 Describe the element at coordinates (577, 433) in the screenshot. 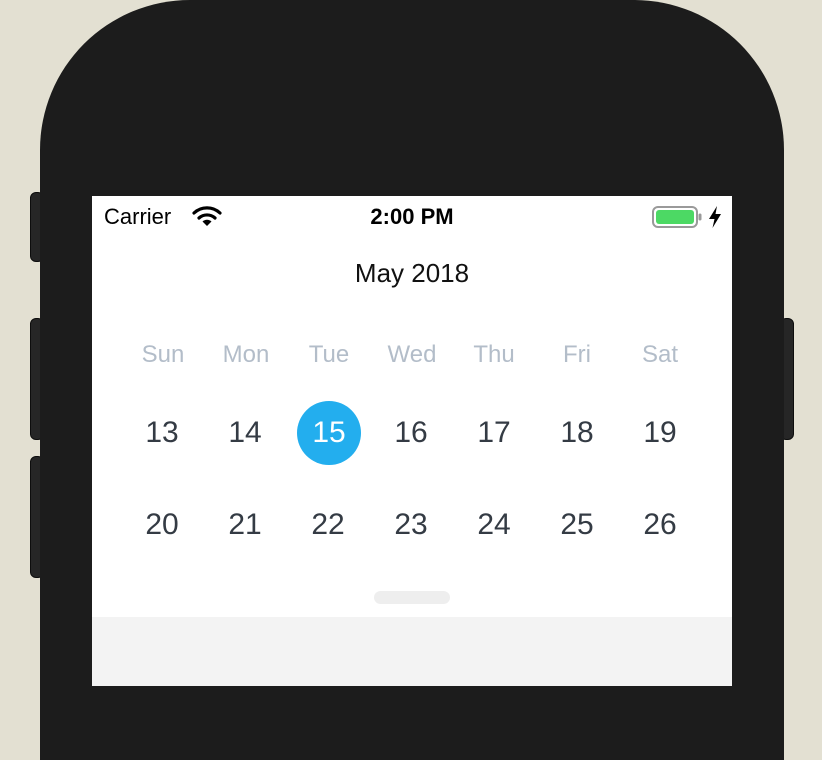

I see `day-18: 18` at that location.